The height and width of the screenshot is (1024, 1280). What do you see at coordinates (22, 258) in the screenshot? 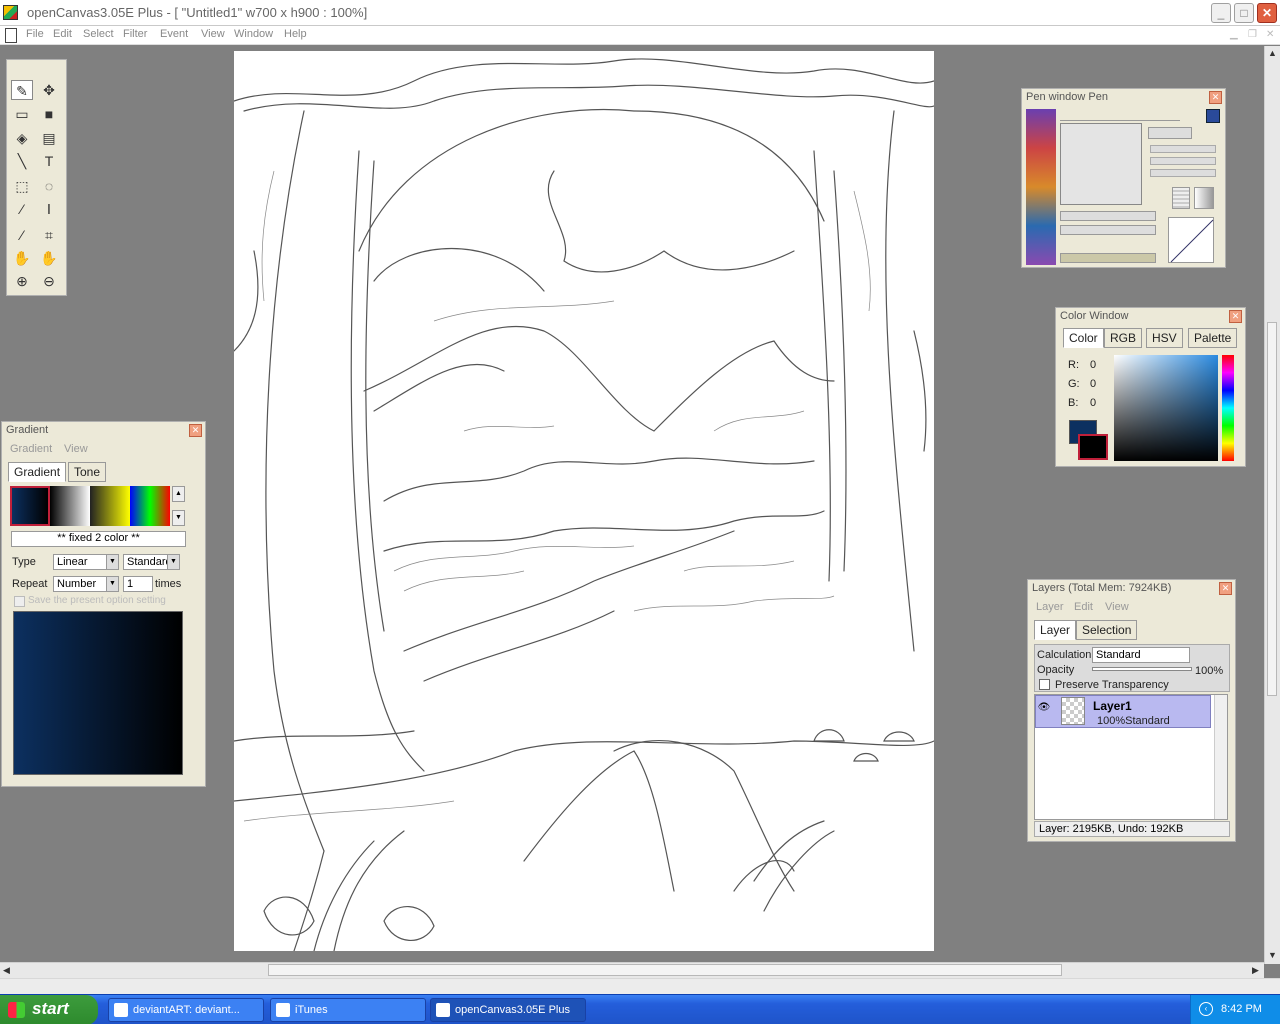
I see `hand-tool-icon: ✋` at bounding box center [22, 258].